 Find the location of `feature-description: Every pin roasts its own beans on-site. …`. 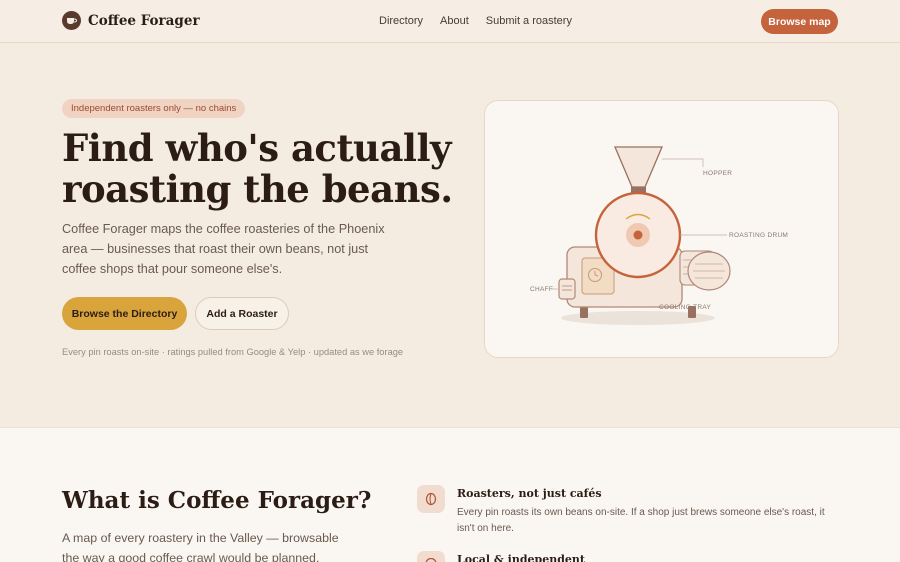

feature-description: Every pin roasts its own beans on-site. … is located at coordinates (641, 520).